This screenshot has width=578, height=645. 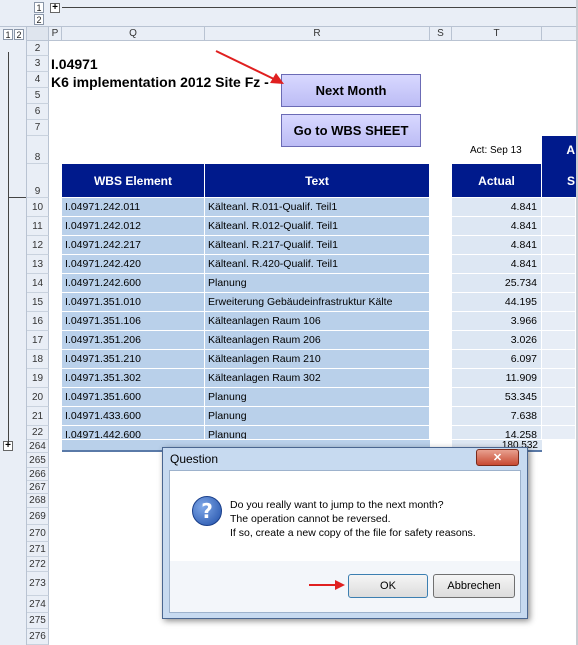 What do you see at coordinates (133, 226) in the screenshot?
I see `wbs-cell: I.04971.242.012` at bounding box center [133, 226].